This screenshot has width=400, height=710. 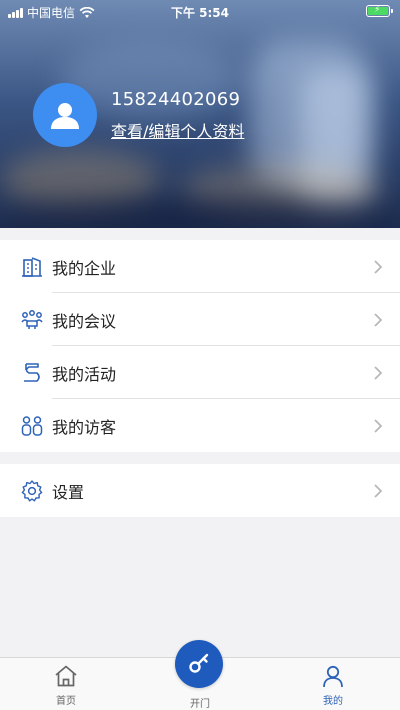 What do you see at coordinates (333, 676) in the screenshot?
I see `person-icon` at bounding box center [333, 676].